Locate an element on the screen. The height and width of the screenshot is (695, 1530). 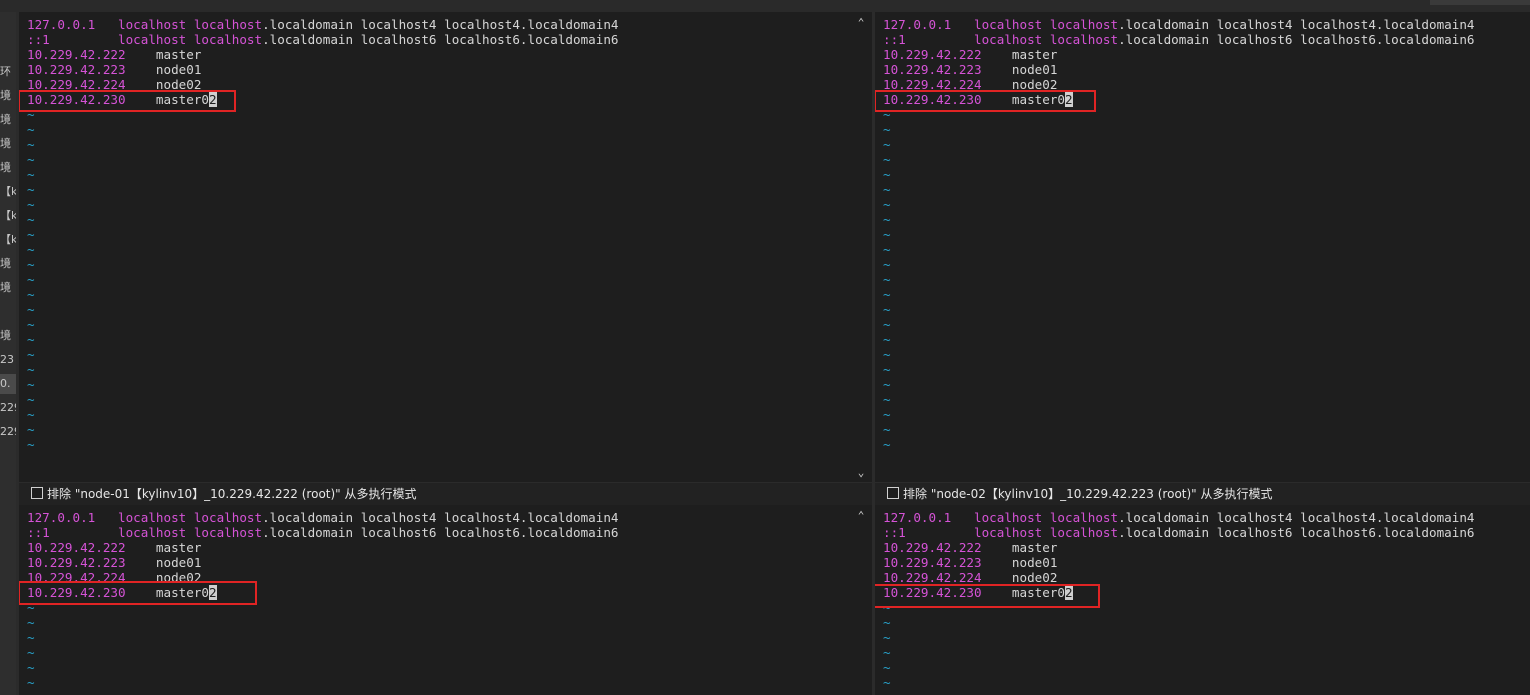
sidebar-item: 环 is located at coordinates (8, 72).